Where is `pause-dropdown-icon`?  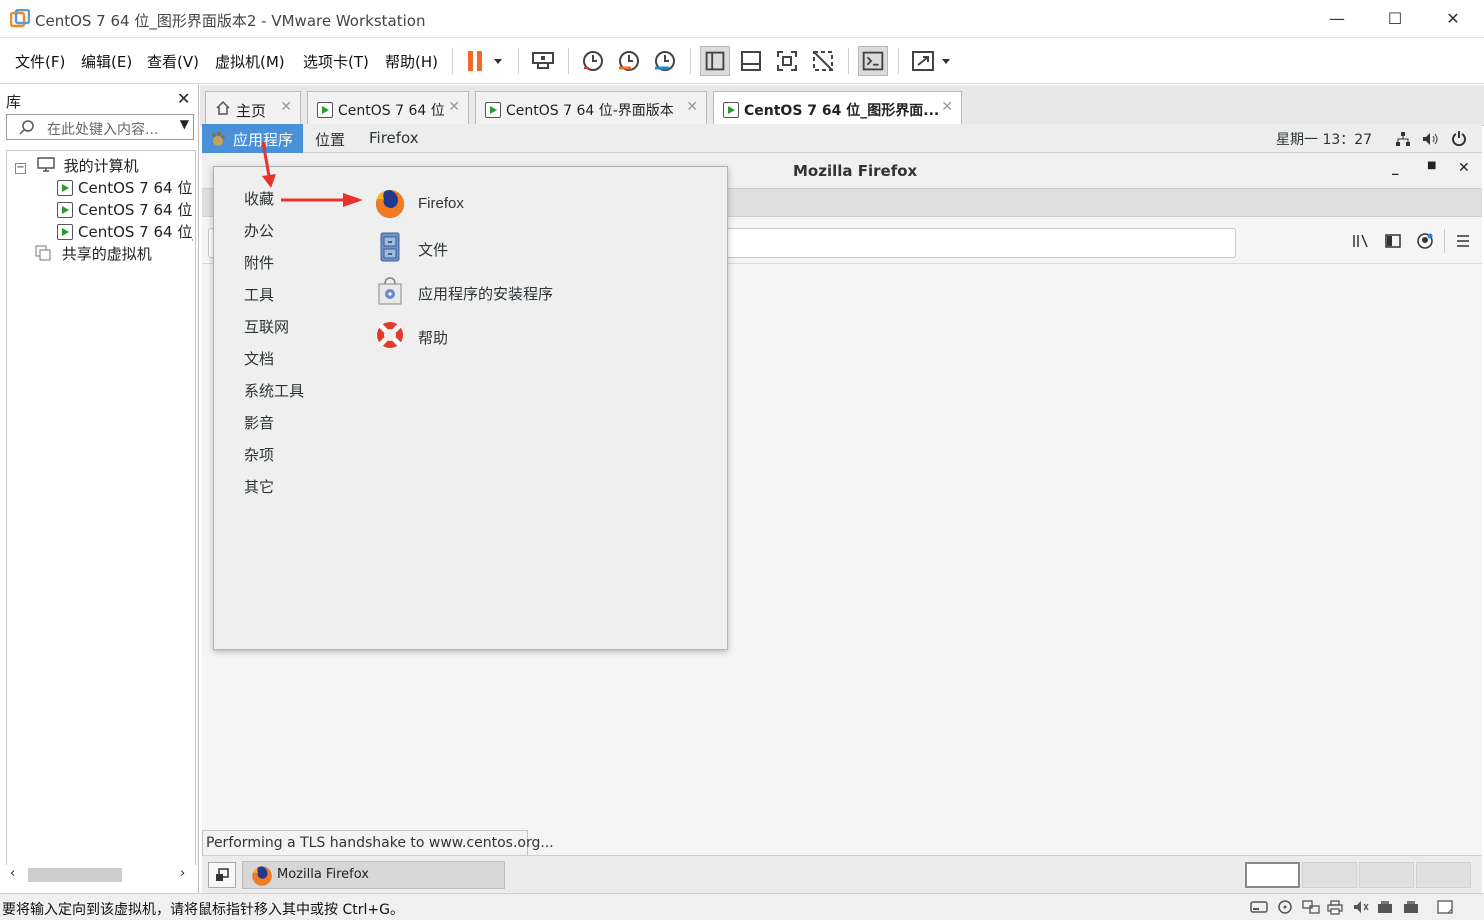 pause-dropdown-icon is located at coordinates (498, 61).